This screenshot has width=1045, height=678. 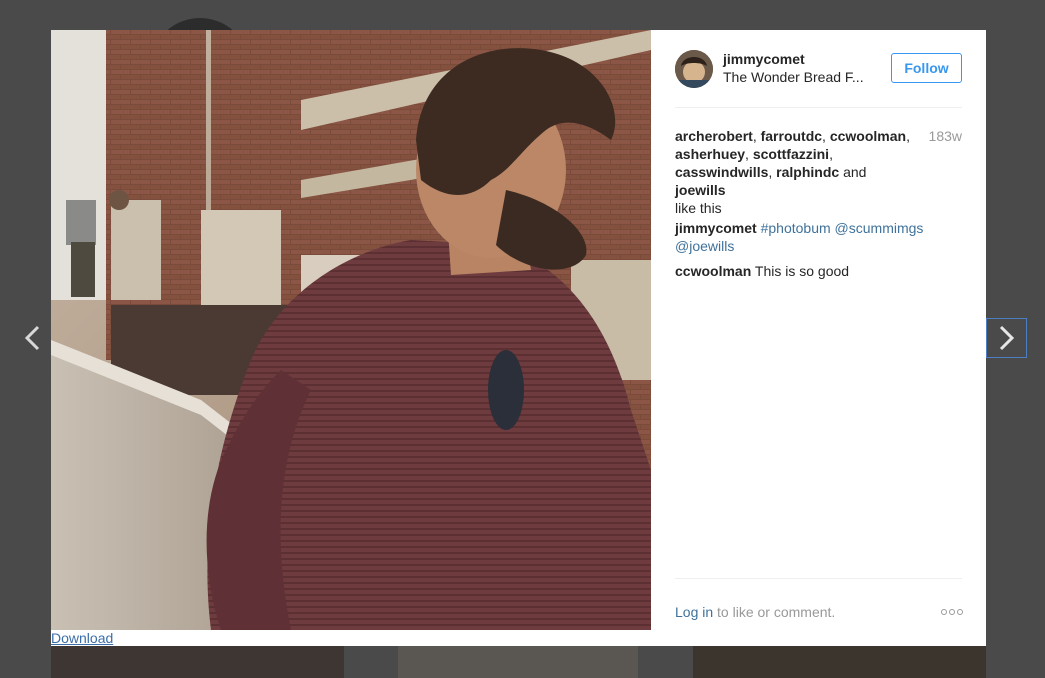 What do you see at coordinates (807, 172) in the screenshot?
I see `liker-link: ralphindc` at bounding box center [807, 172].